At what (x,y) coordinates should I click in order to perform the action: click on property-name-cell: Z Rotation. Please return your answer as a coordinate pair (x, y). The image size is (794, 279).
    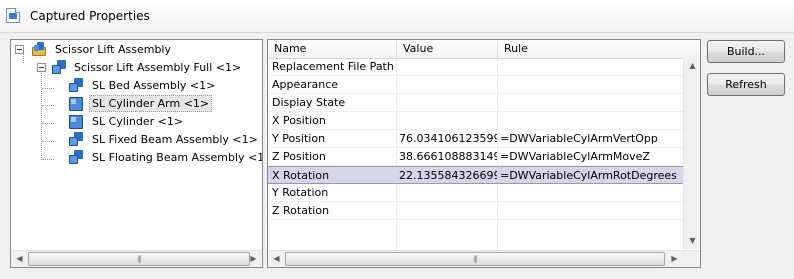
    Looking at the image, I should click on (301, 210).